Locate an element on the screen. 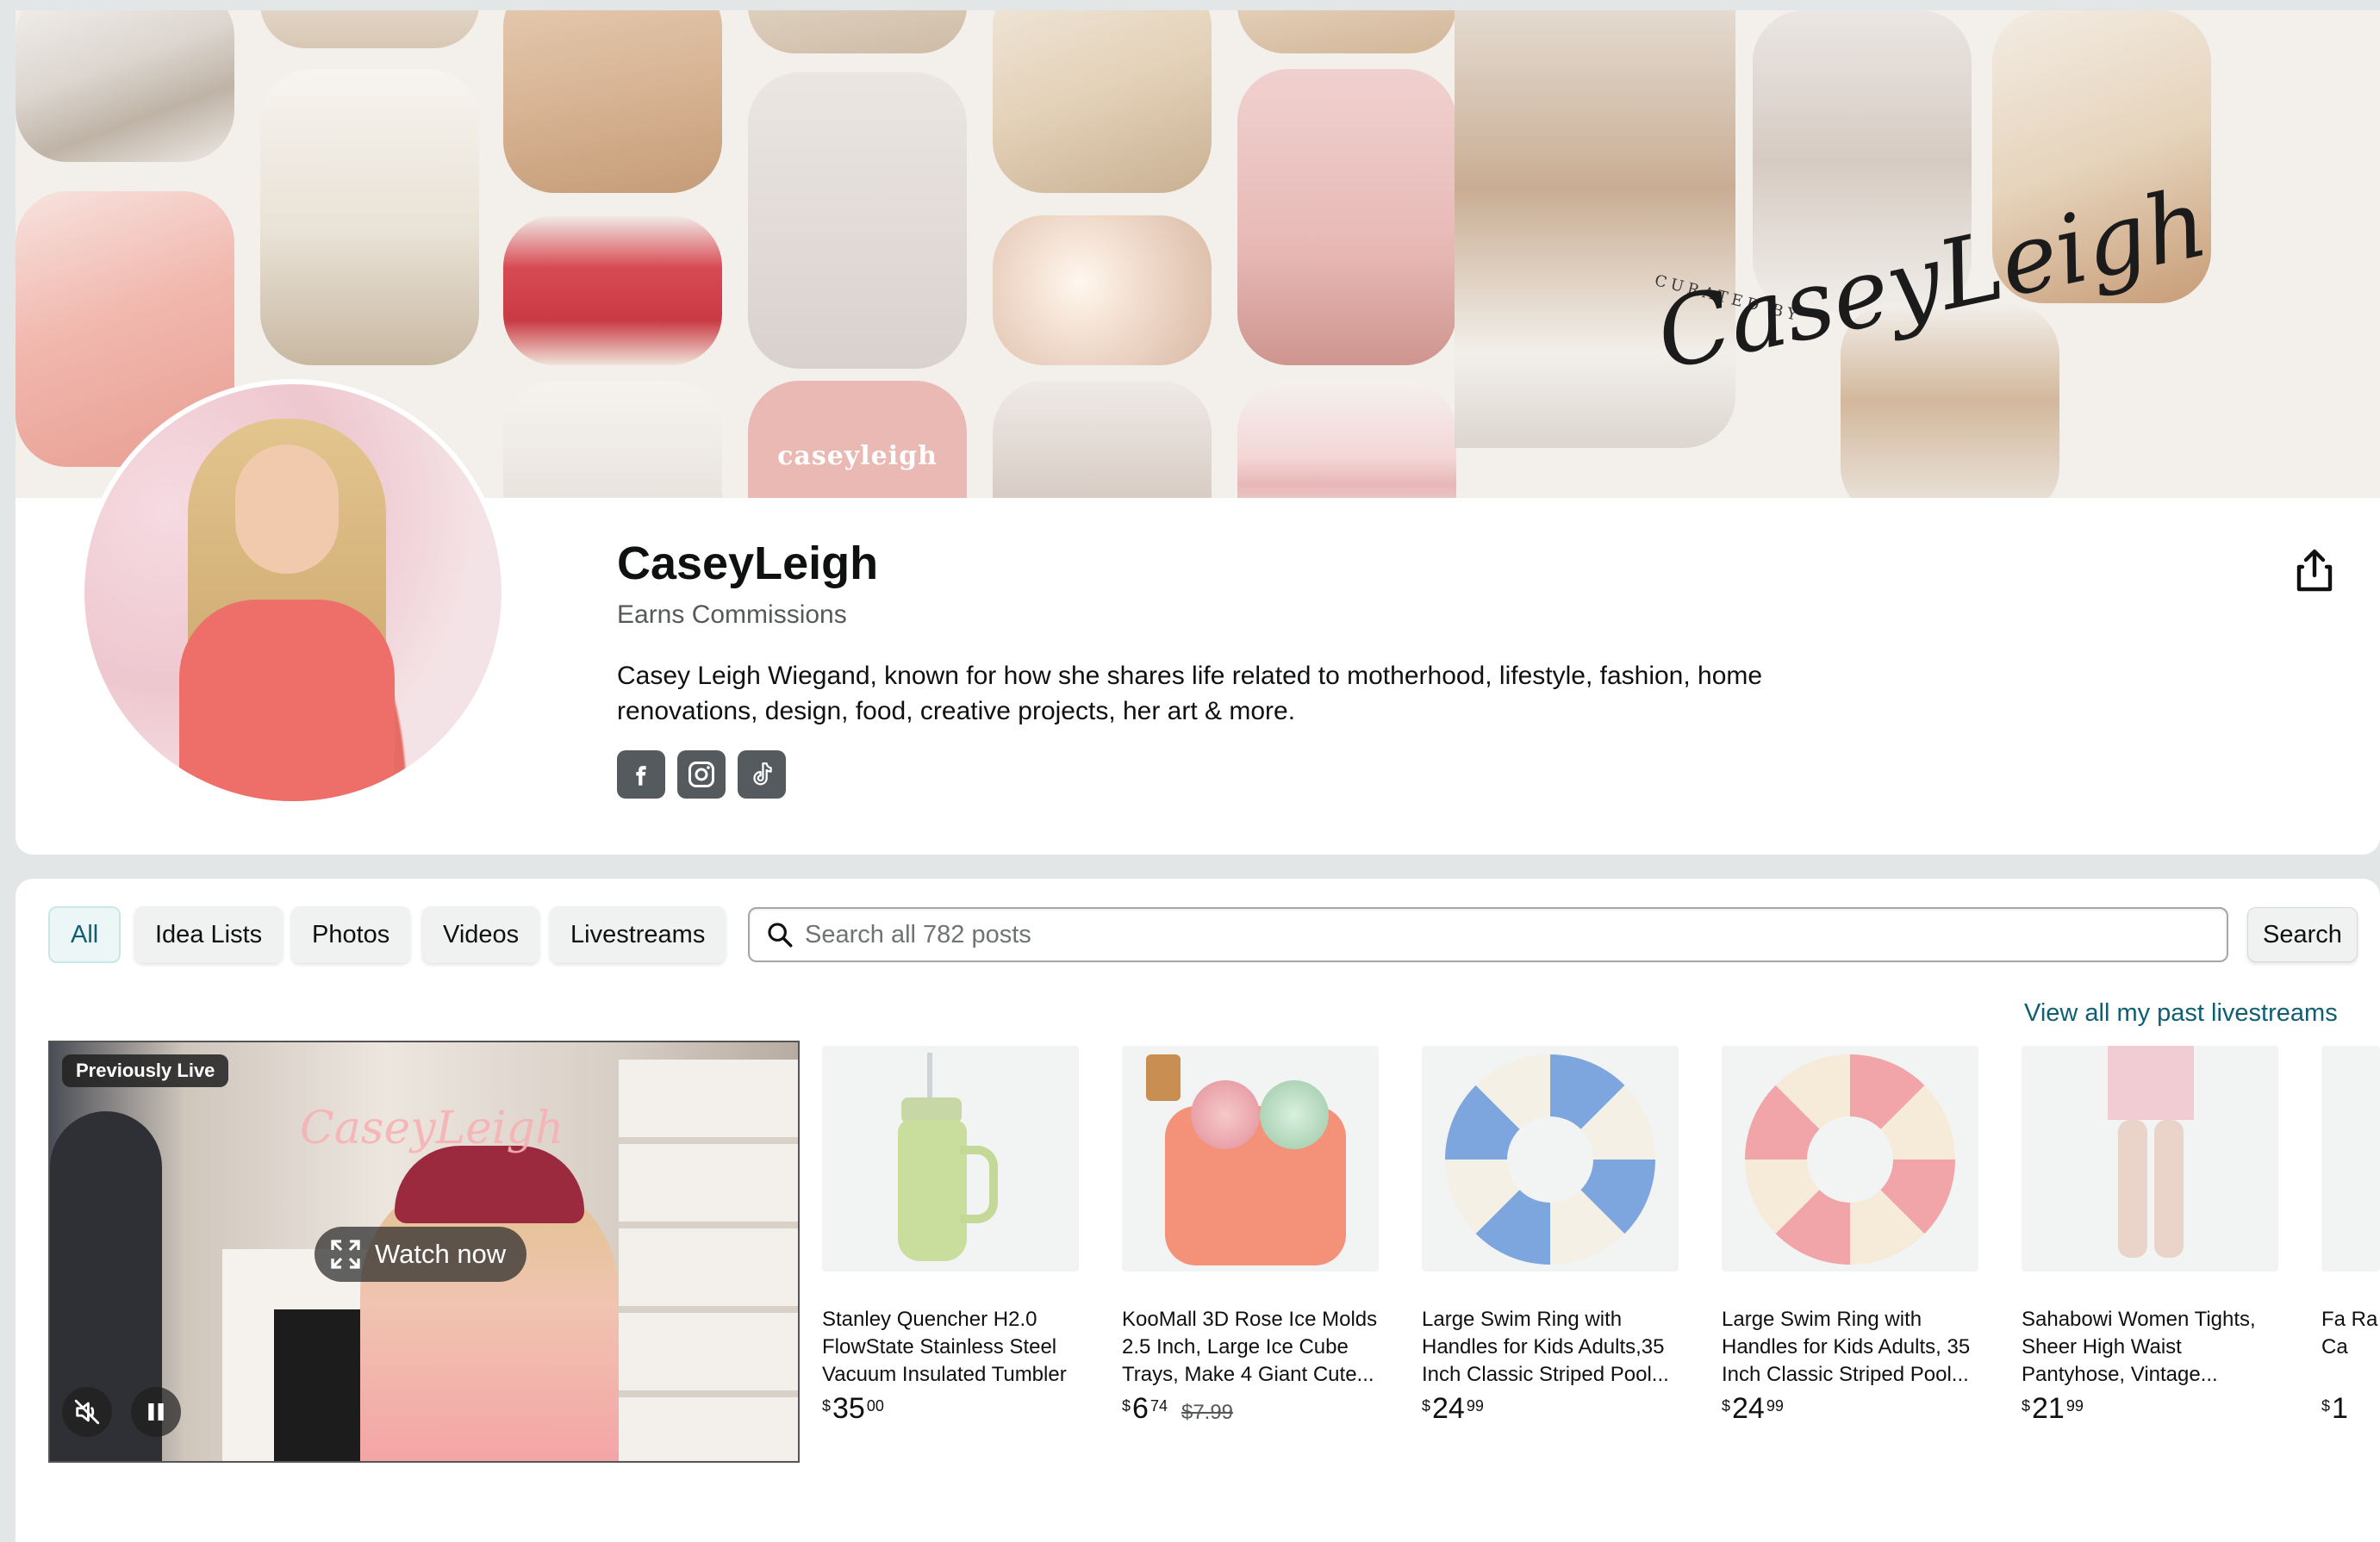 The image size is (2380, 1542). banner-photo-bedroom is located at coordinates (125, 86).